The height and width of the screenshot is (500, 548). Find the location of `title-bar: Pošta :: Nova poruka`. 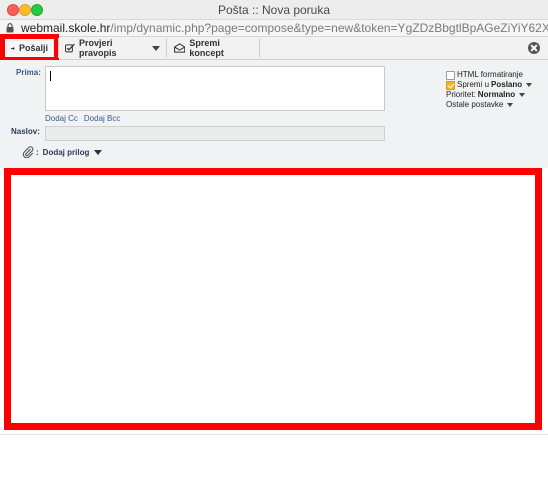

title-bar: Pošta :: Nova poruka is located at coordinates (274, 10).